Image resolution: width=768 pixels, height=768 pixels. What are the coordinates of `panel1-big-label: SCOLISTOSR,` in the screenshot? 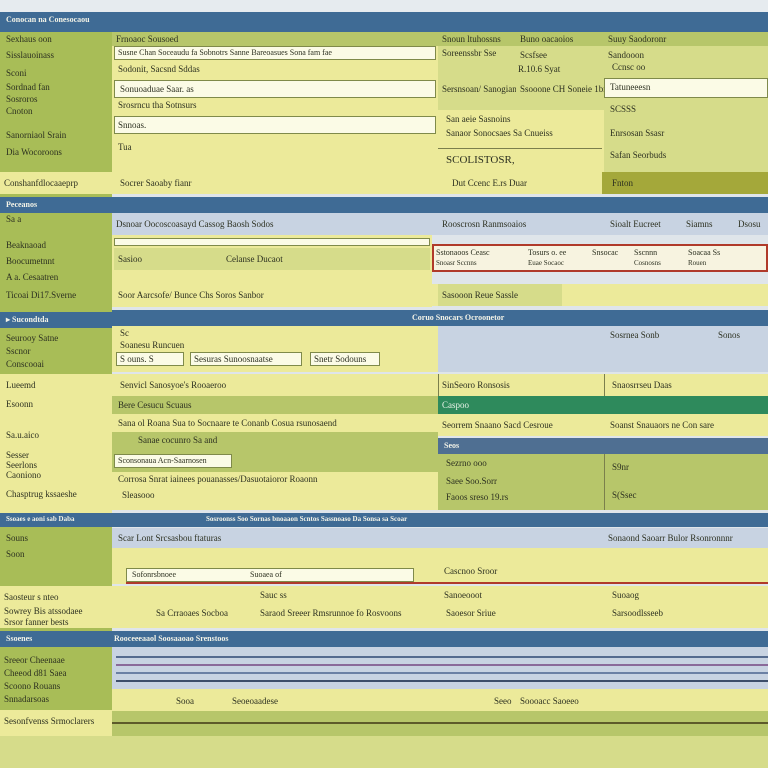 It's located at (480, 160).